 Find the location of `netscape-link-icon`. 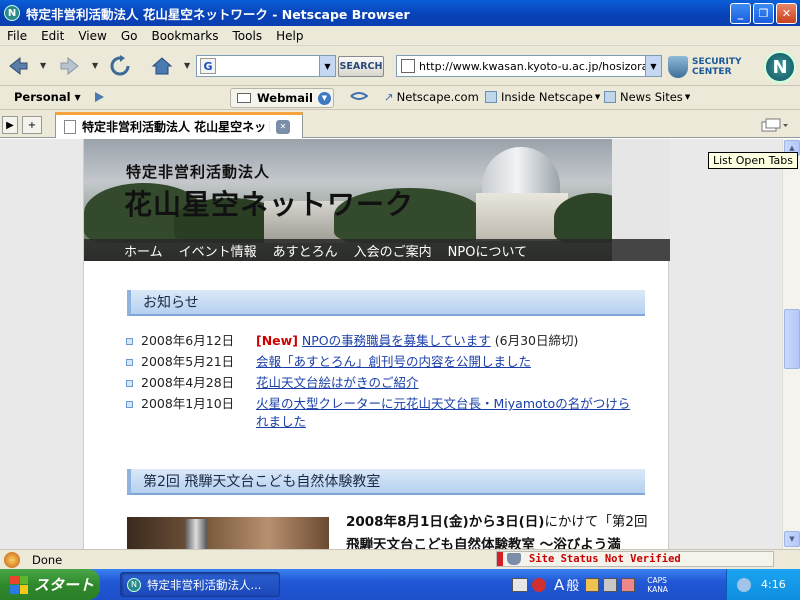

netscape-link-icon is located at coordinates (359, 96).